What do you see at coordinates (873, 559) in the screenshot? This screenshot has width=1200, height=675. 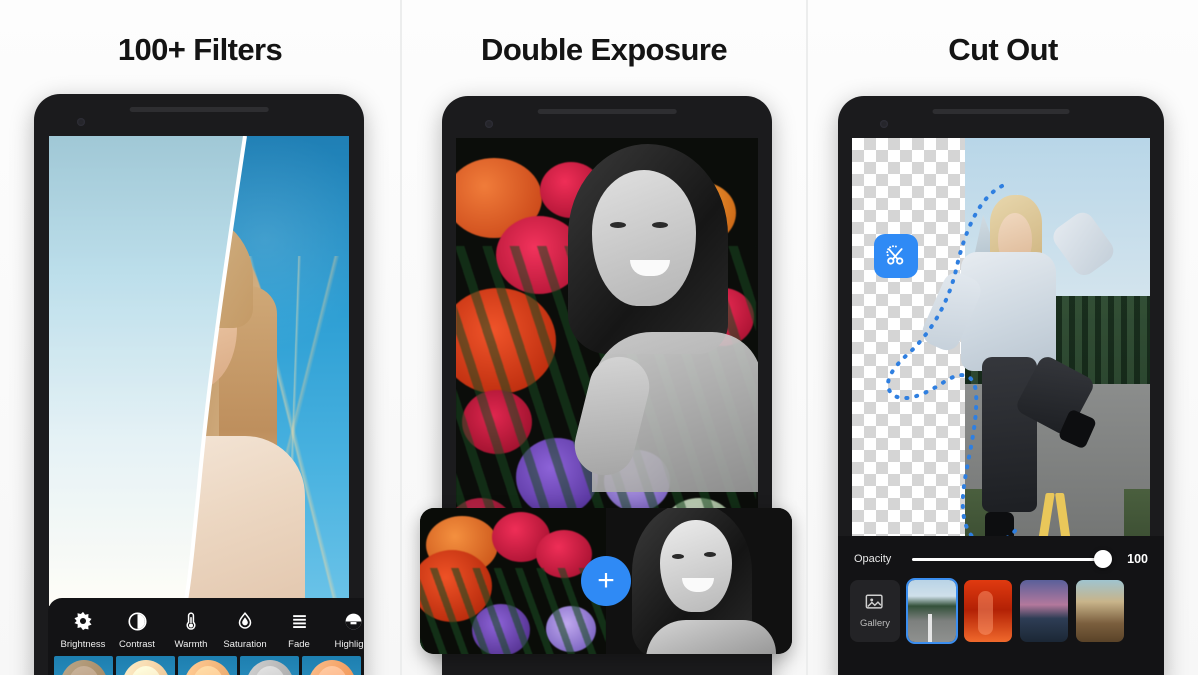 I see `opacity-label: Opacity` at bounding box center [873, 559].